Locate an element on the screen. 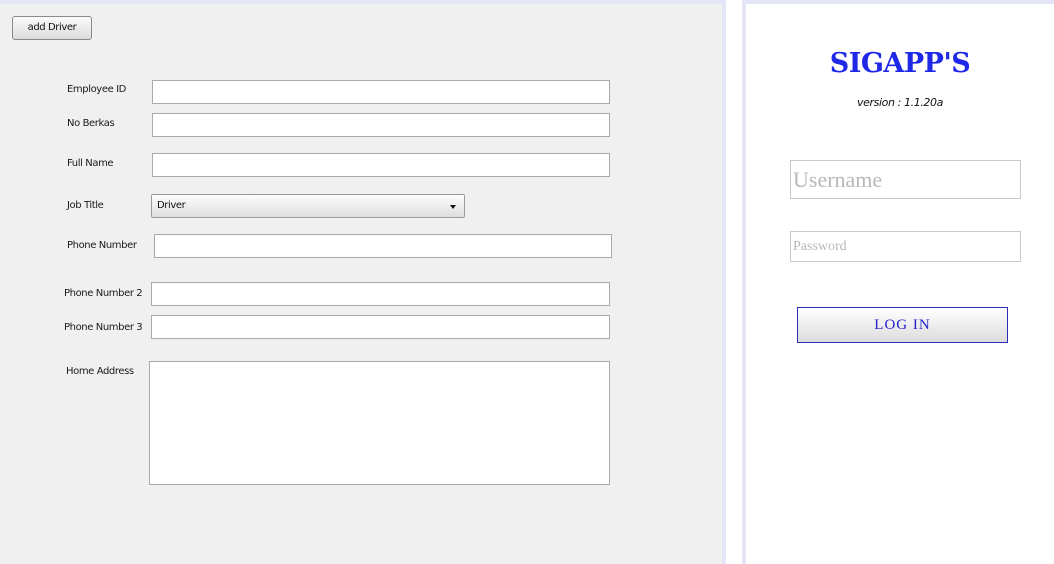 The width and height of the screenshot is (1054, 564). version-label: version : 1.1.20a is located at coordinates (900, 102).